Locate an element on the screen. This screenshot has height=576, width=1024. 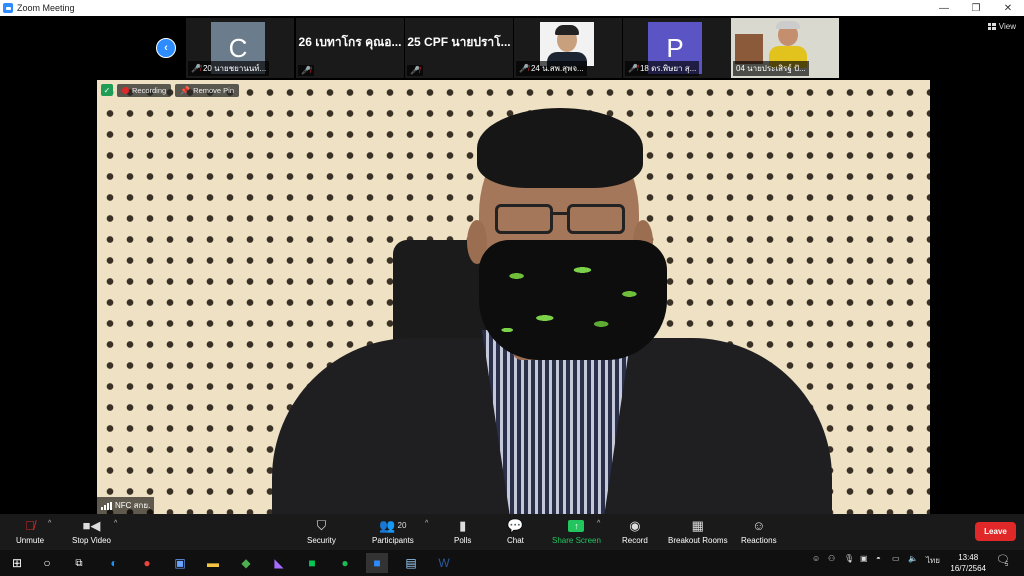
edge-browser-icon: ◐ is located at coordinates (114, 563).